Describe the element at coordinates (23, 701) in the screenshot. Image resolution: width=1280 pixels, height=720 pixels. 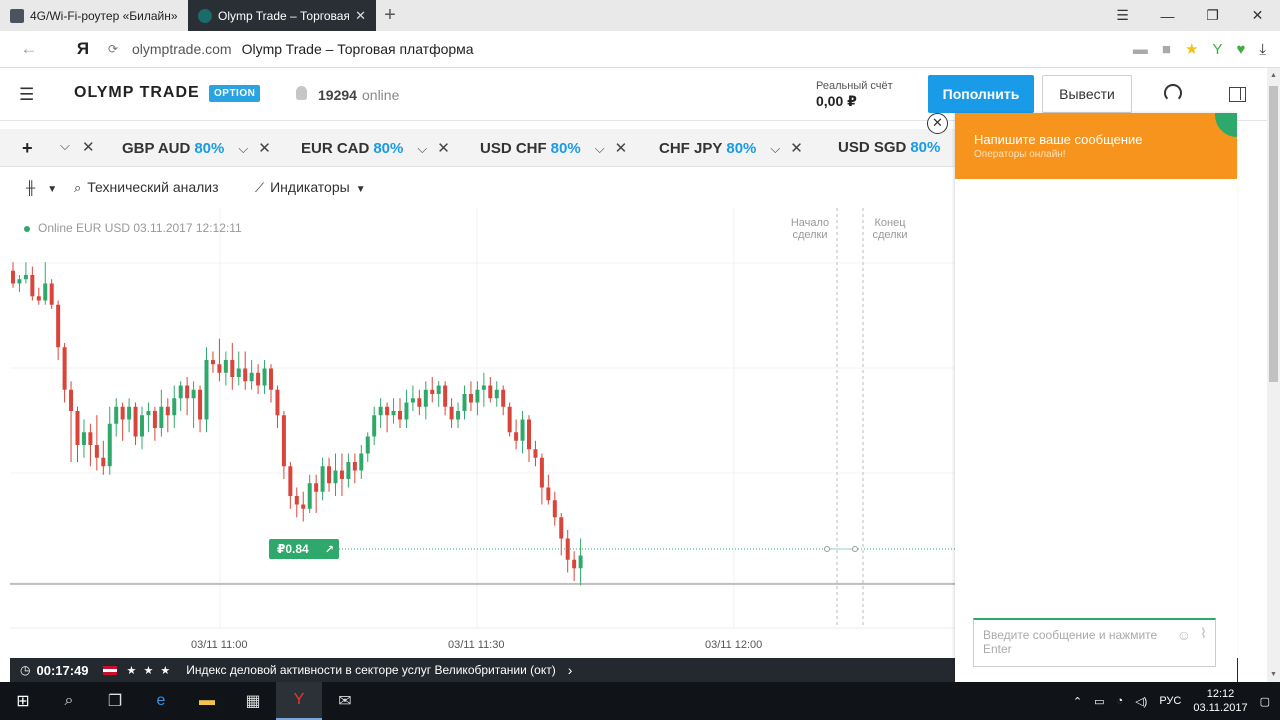
I see `windows-start-icon: ⊞` at that location.